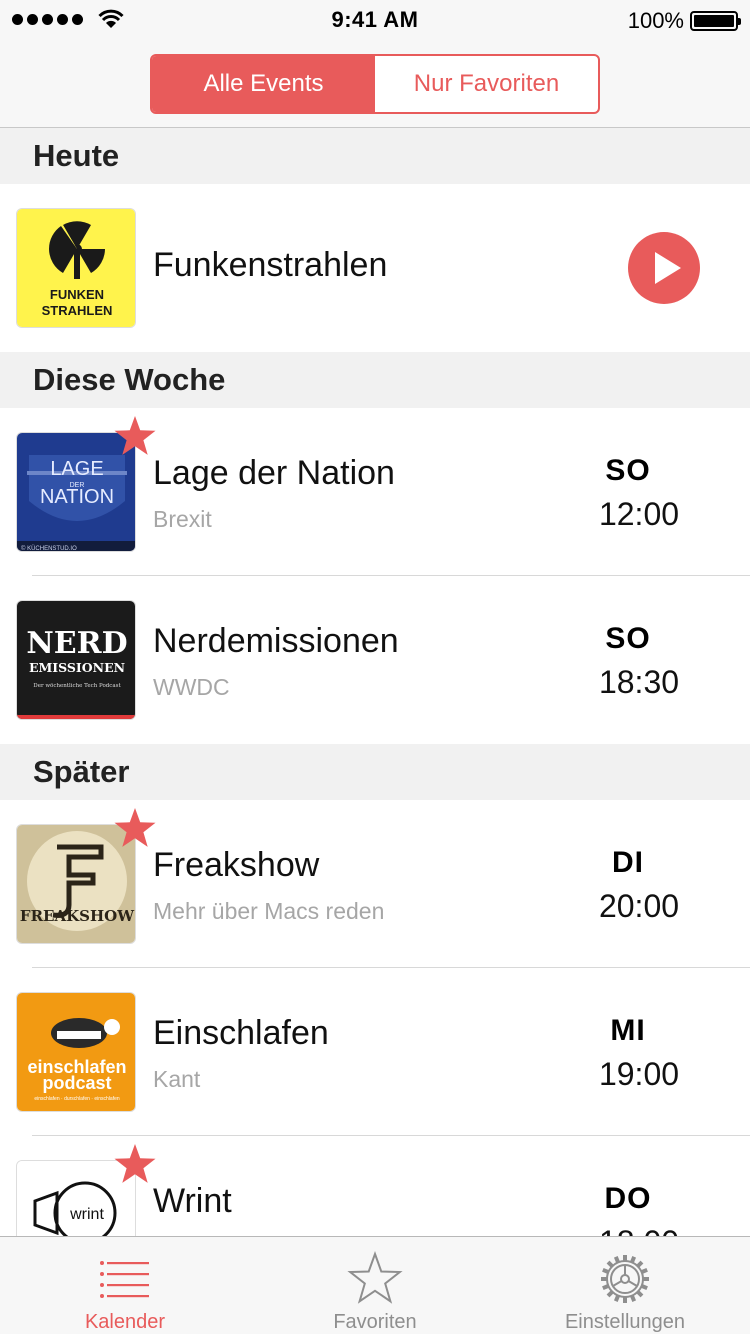 Image resolution: width=750 pixels, height=1334 pixels. What do you see at coordinates (375, 20) in the screenshot?
I see `status-bar: 9:41 AM 100%` at bounding box center [375, 20].